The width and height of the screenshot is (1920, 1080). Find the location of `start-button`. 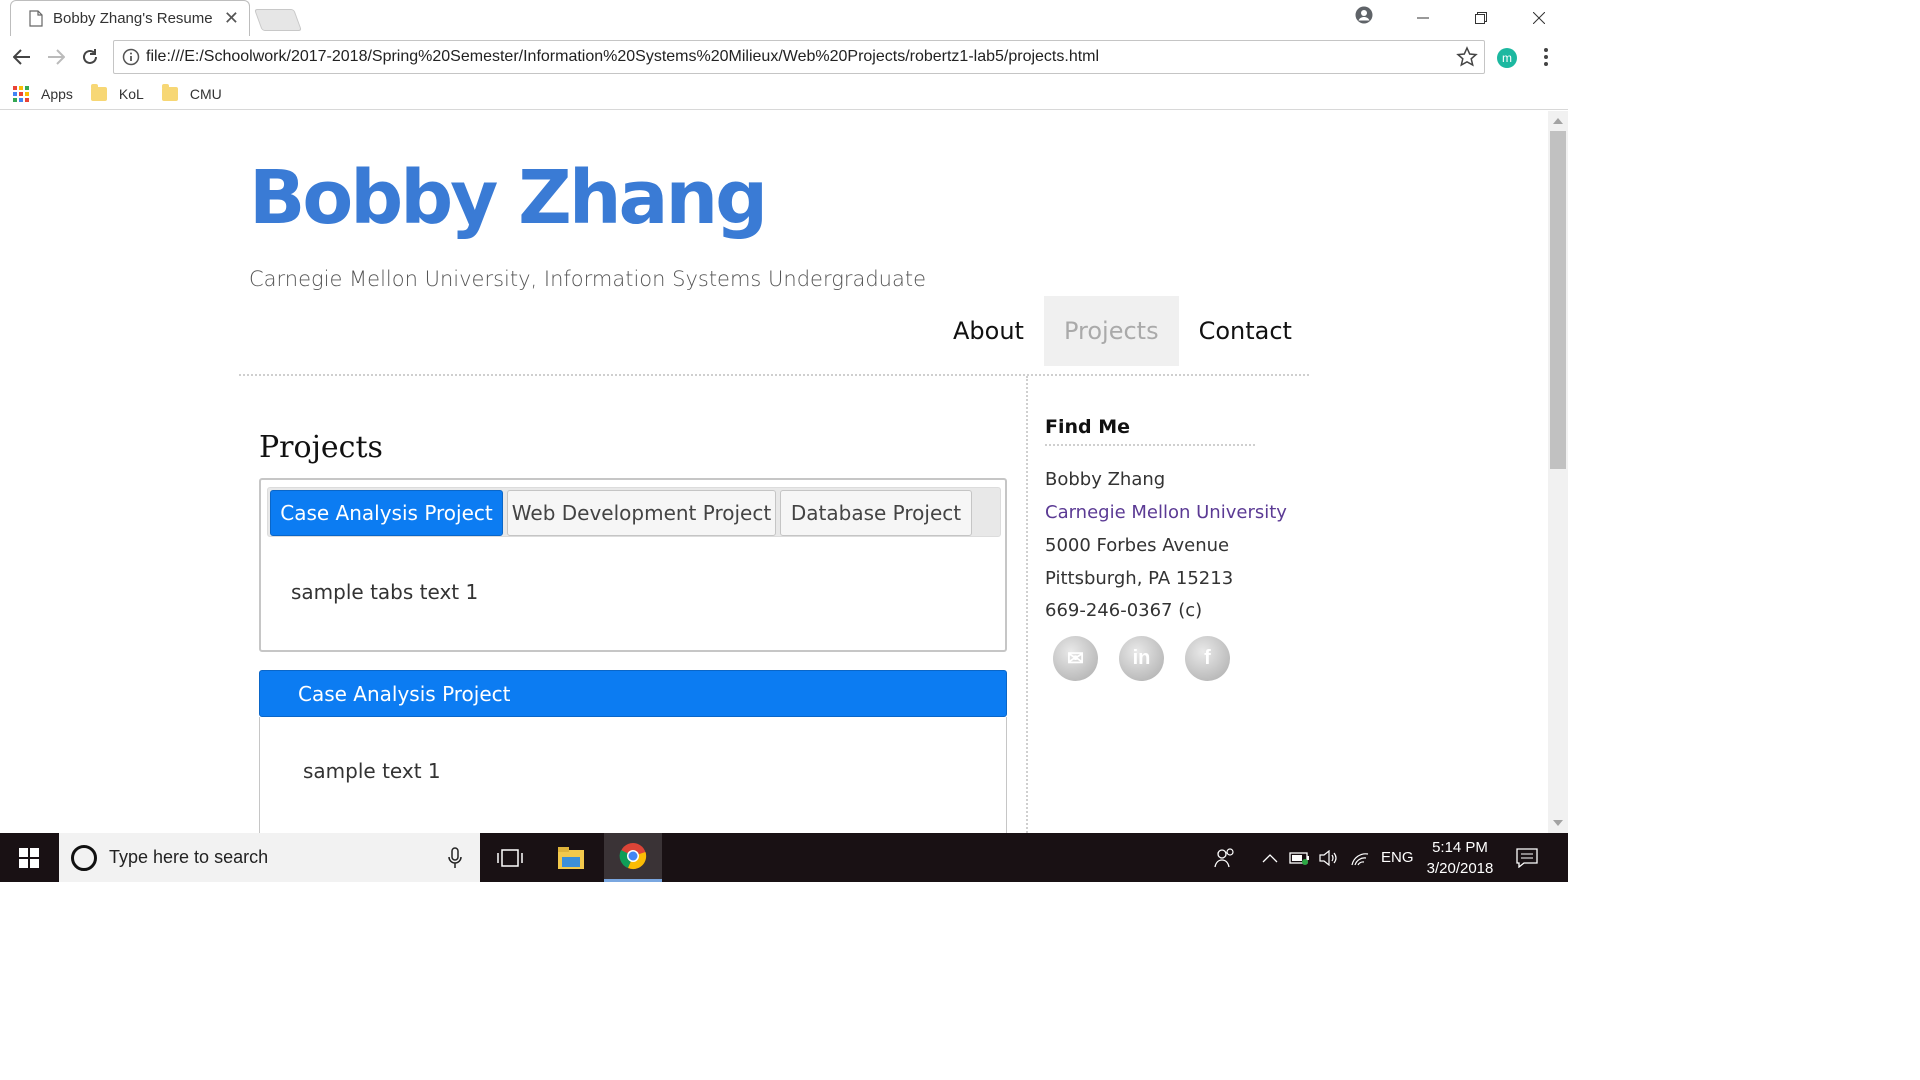

start-button is located at coordinates (29, 857).